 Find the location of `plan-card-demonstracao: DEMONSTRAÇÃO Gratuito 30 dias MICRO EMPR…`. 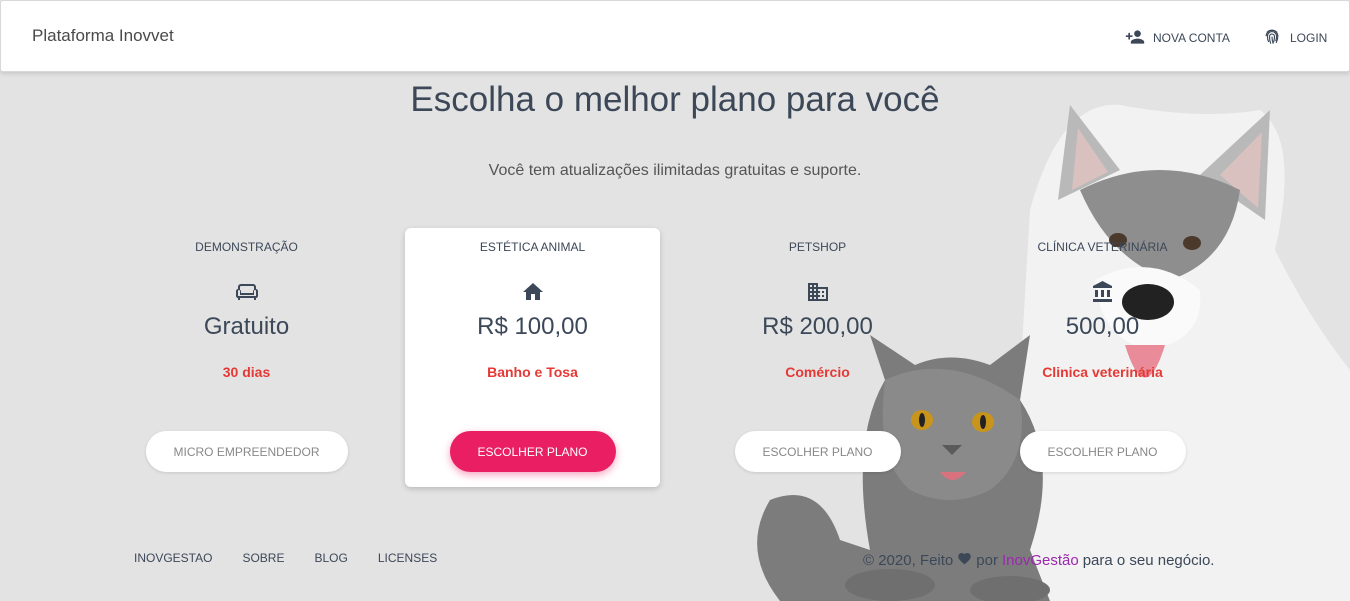

plan-card-demonstracao: DEMONSTRAÇÃO Gratuito 30 dias MICRO EMPR… is located at coordinates (246, 357).